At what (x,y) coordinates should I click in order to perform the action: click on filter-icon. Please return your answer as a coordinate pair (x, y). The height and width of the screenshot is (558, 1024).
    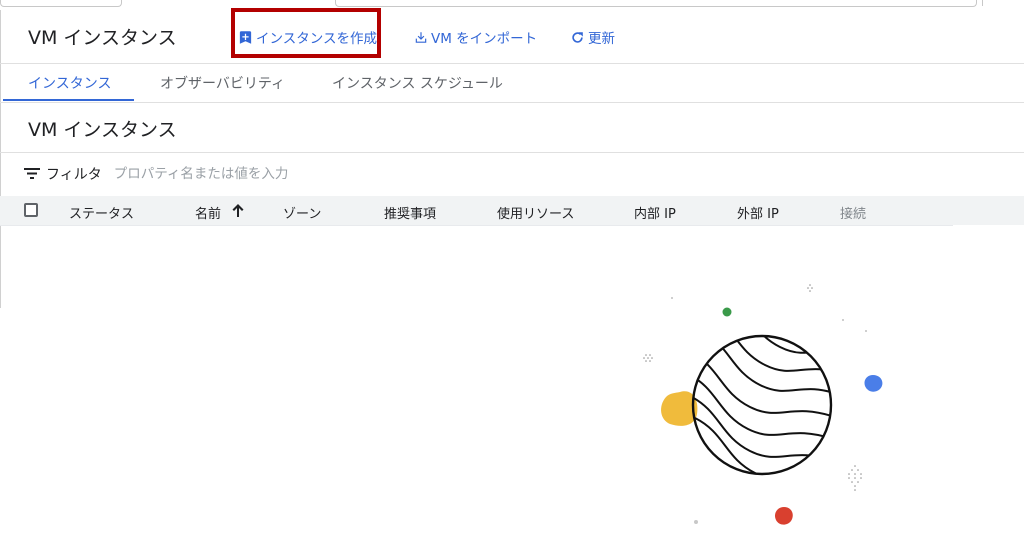
    Looking at the image, I should click on (32, 174).